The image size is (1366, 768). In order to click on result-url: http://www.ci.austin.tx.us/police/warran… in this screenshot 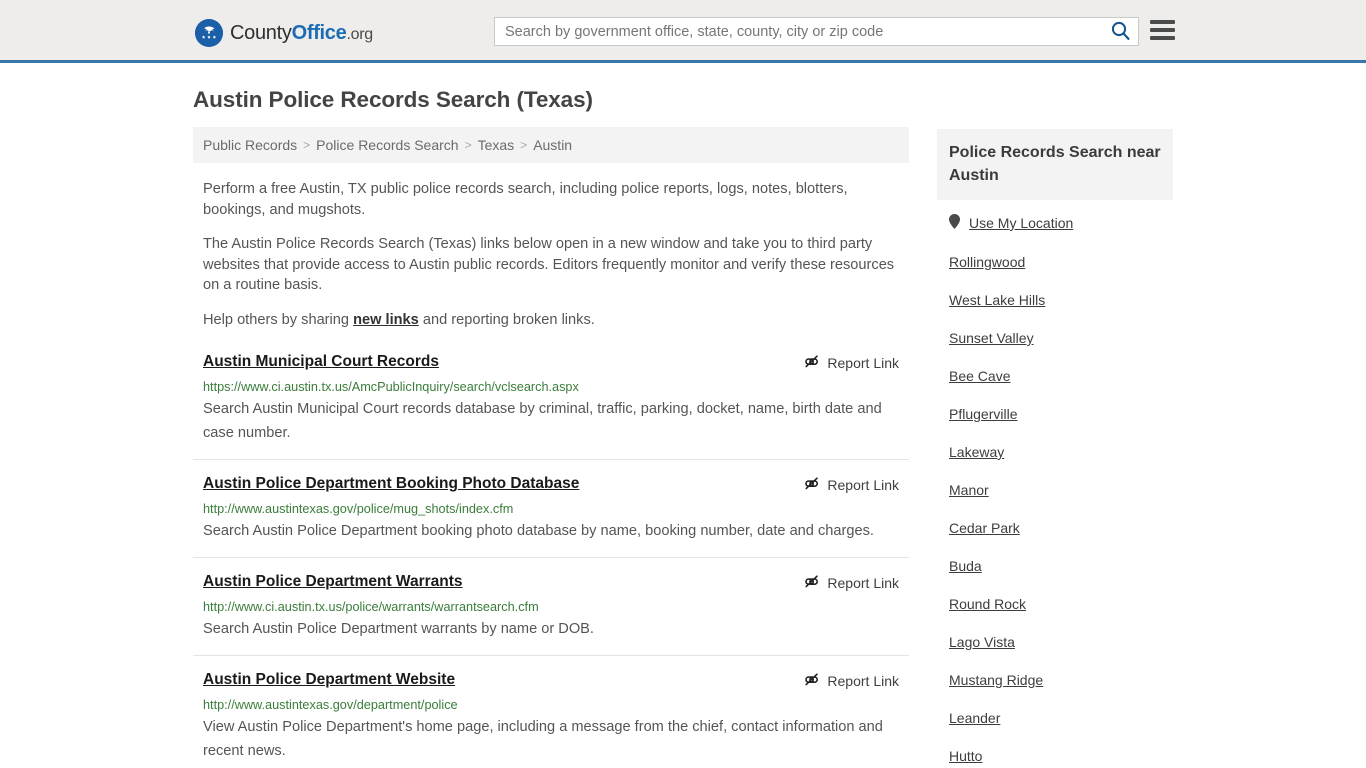, I will do `click(371, 607)`.